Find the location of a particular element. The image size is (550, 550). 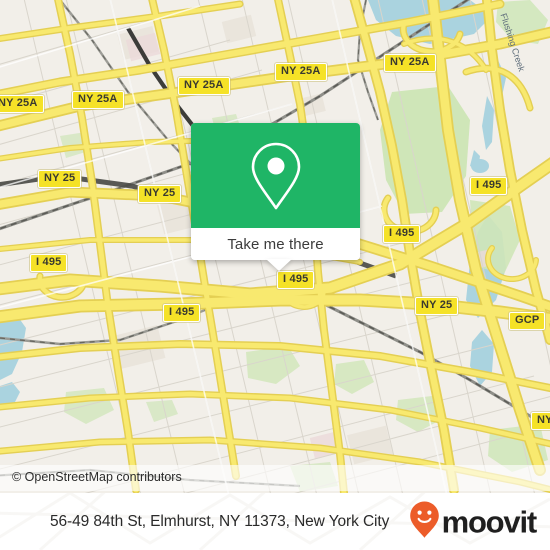

take-me-there-label: Take me there is located at coordinates (275, 244).